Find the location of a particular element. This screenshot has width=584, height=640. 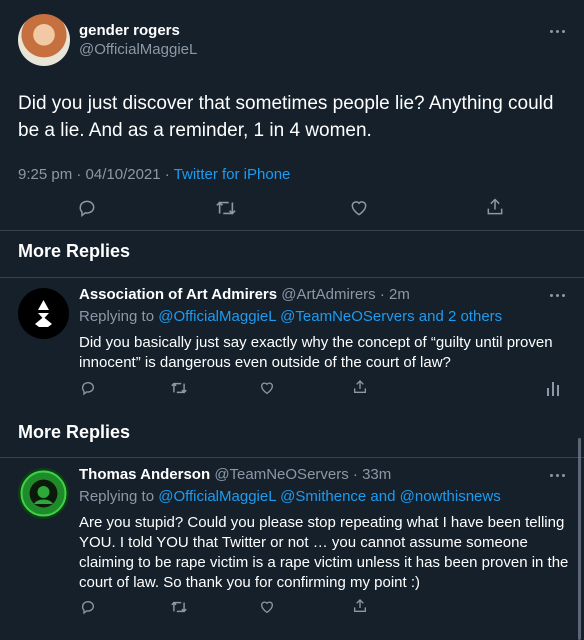

handle-and-time: @TeamNeOServers · 33m is located at coordinates (302, 474).